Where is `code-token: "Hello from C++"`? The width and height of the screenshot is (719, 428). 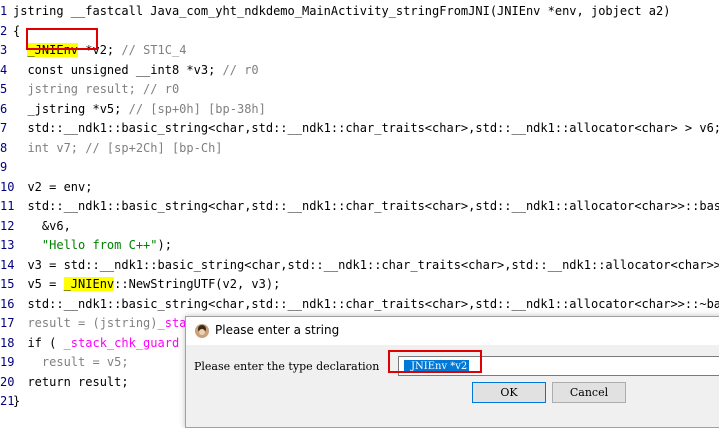
code-token: "Hello from C++" is located at coordinates (99, 245).